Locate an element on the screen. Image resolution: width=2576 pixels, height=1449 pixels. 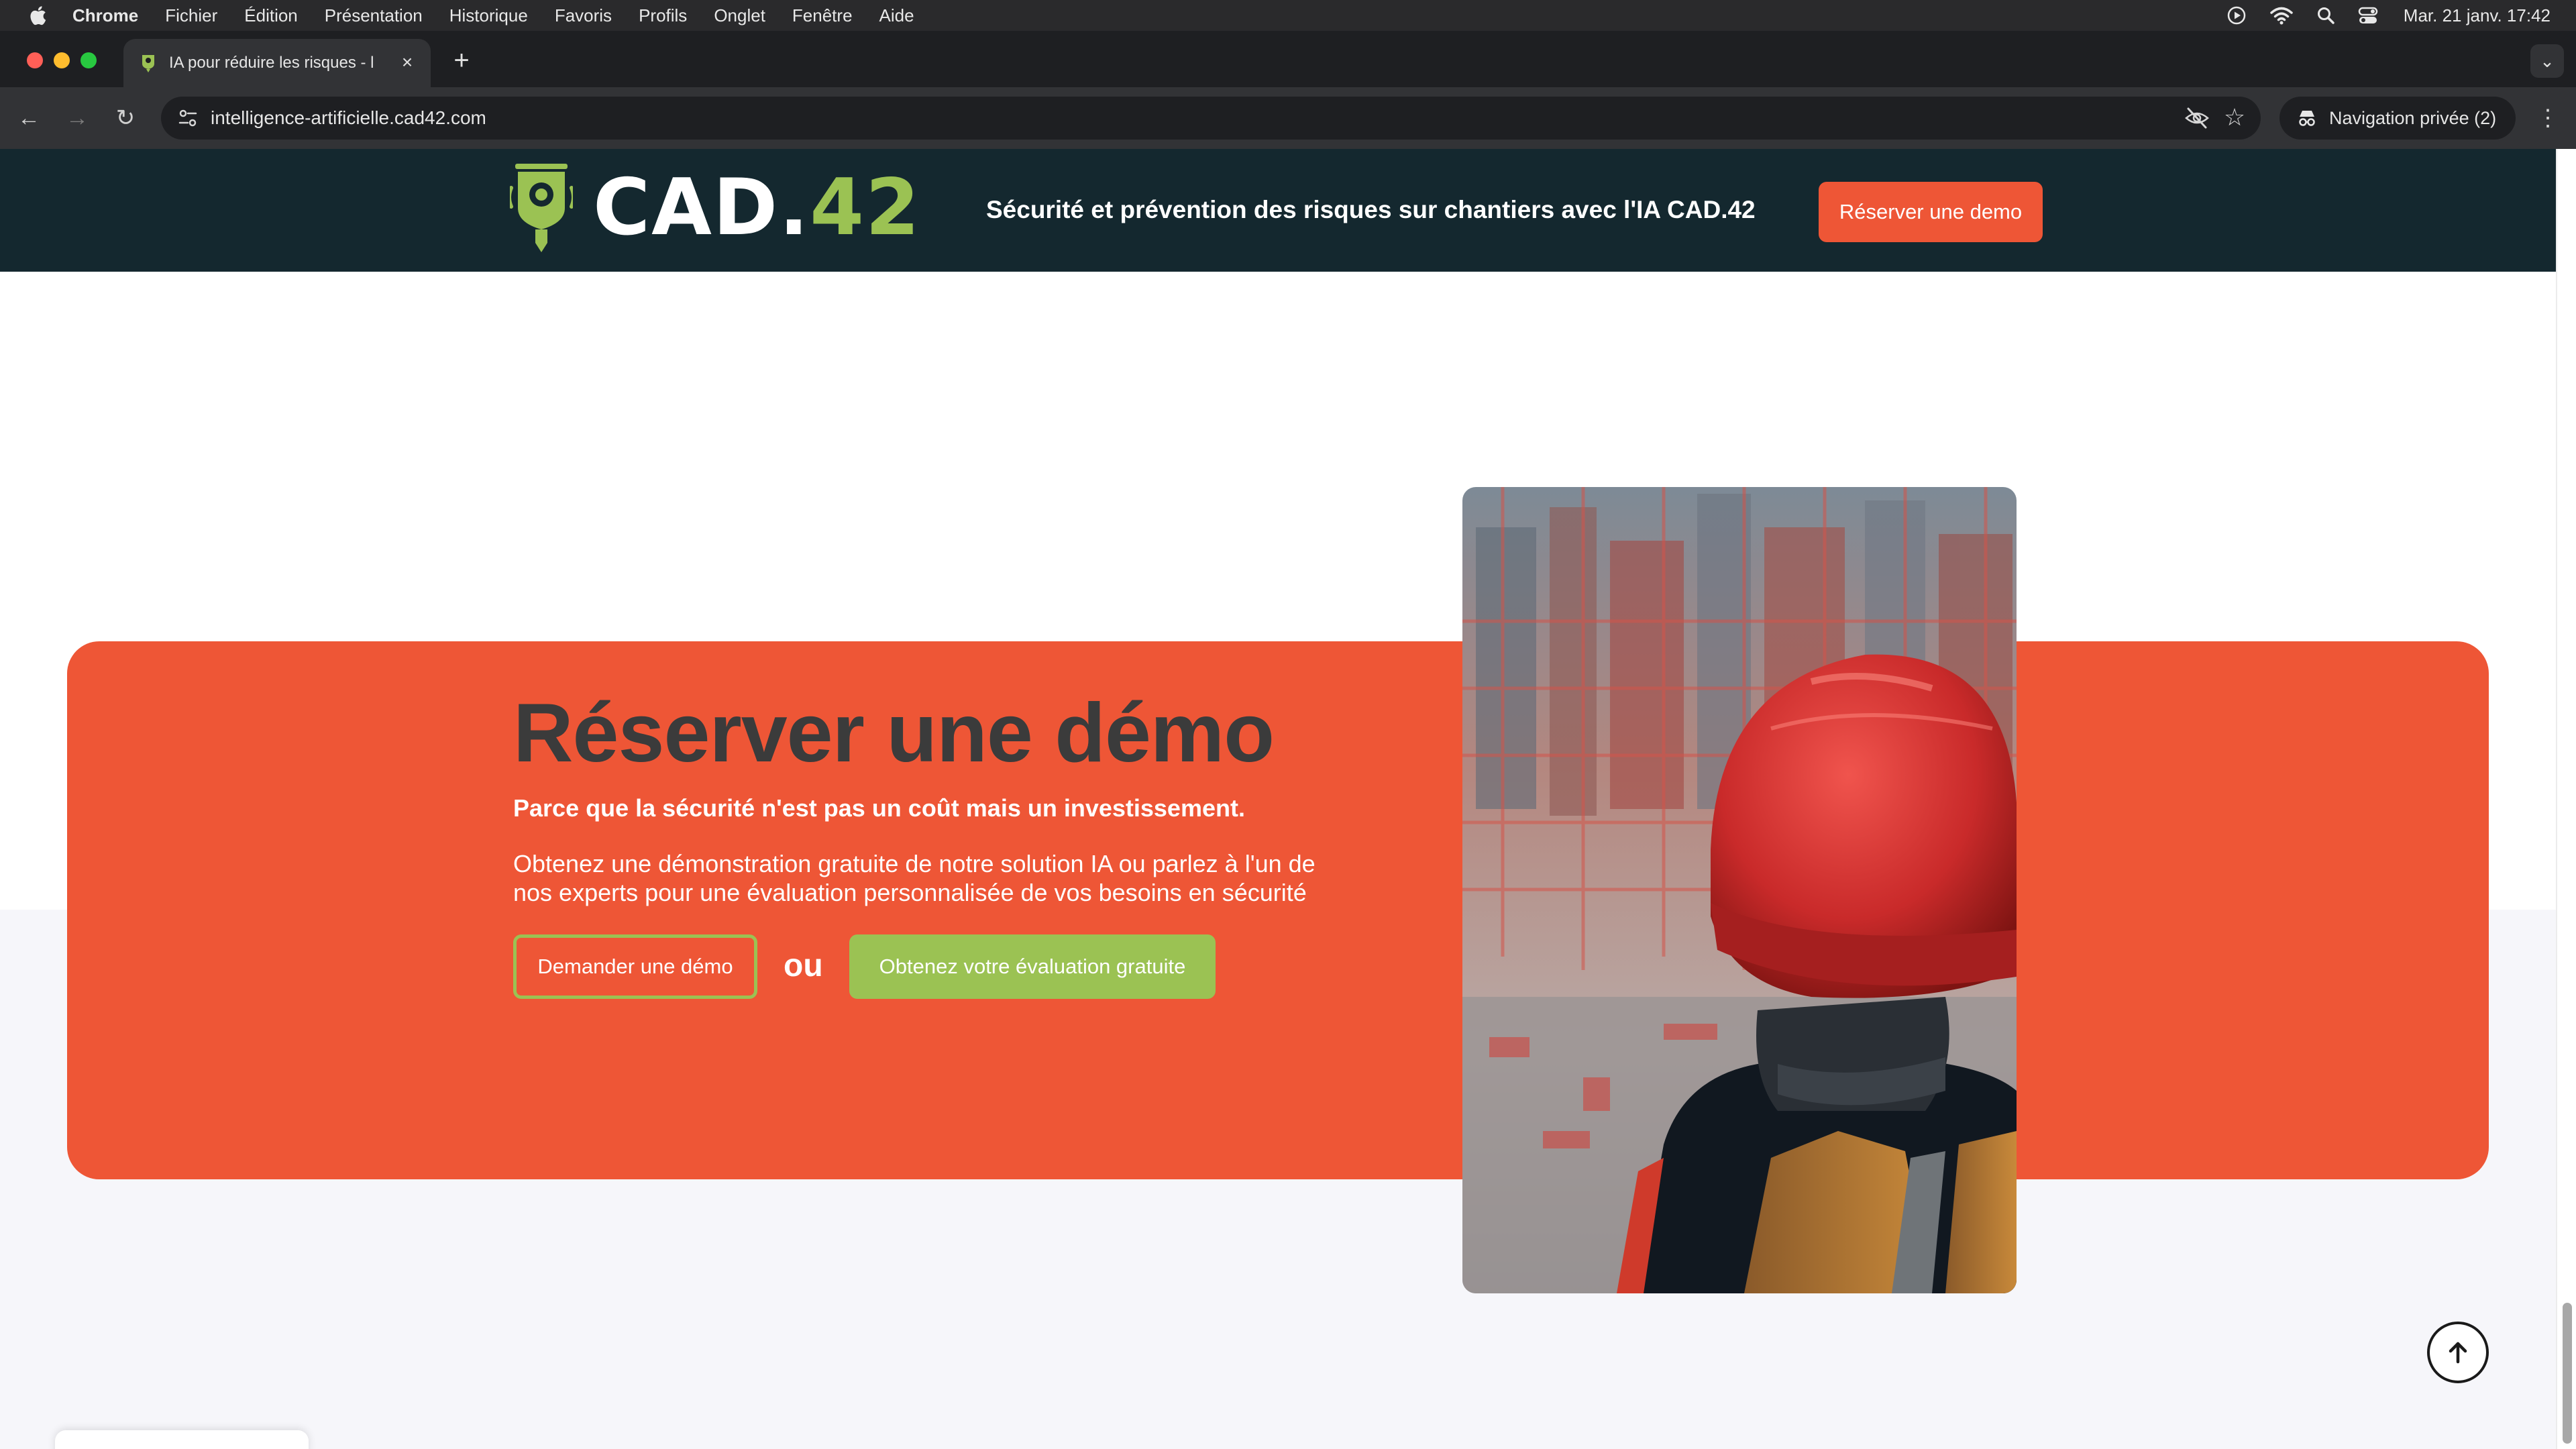
request-demo-button: Demander une démo is located at coordinates (635, 966).